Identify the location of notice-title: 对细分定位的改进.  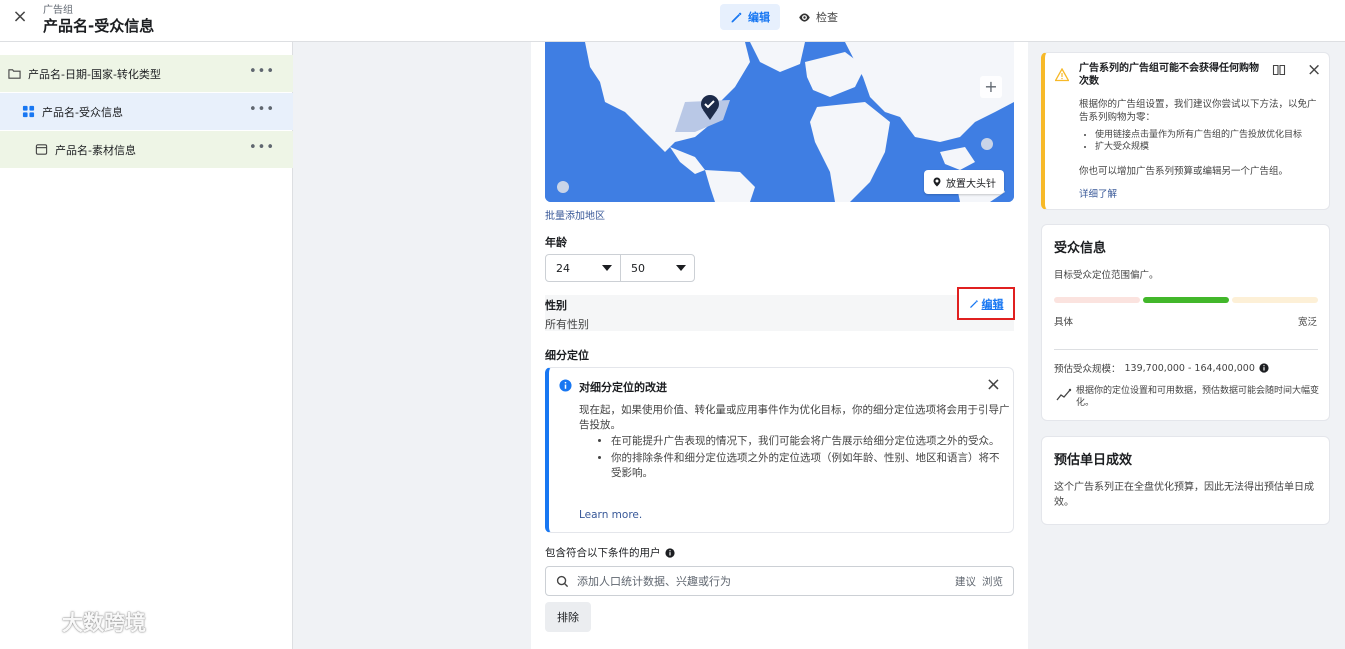
(623, 387).